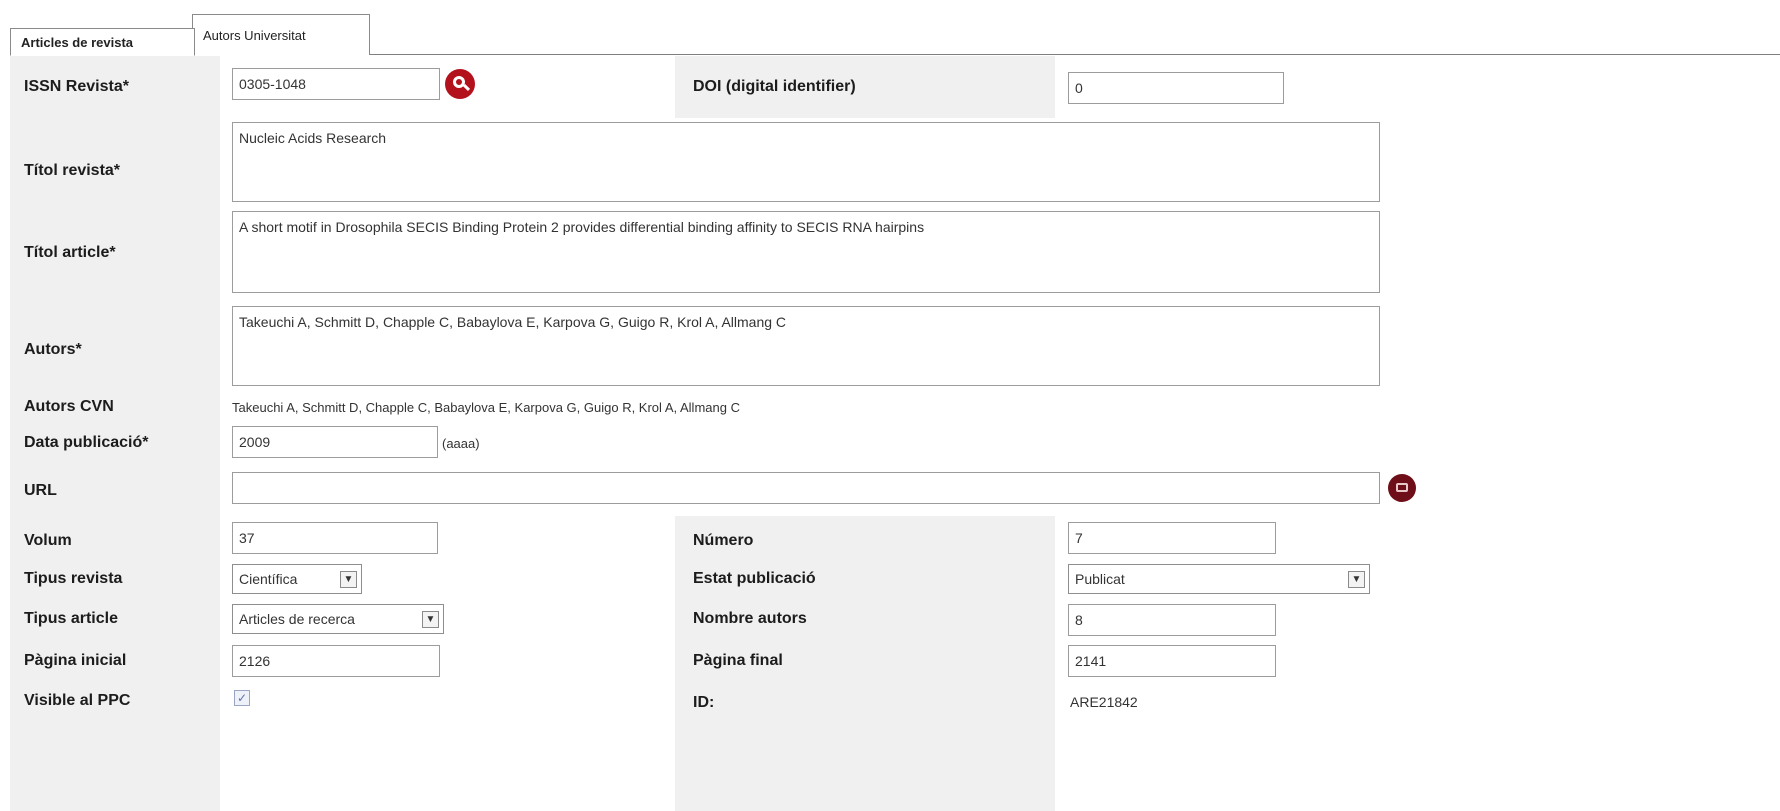 This screenshot has height=811, width=1780. Describe the element at coordinates (460, 84) in the screenshot. I see `search-icon` at that location.